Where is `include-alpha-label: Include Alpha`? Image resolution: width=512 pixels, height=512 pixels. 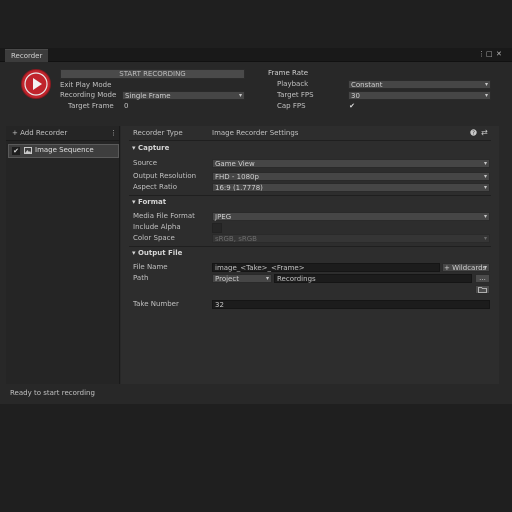 include-alpha-label: Include Alpha is located at coordinates (157, 227).